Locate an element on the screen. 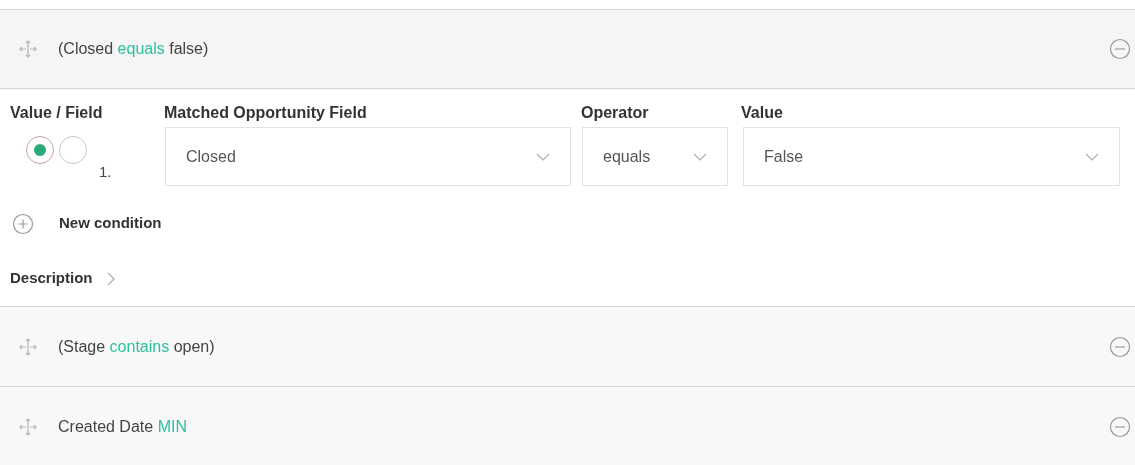 The width and height of the screenshot is (1135, 465). value-select: False is located at coordinates (931, 156).